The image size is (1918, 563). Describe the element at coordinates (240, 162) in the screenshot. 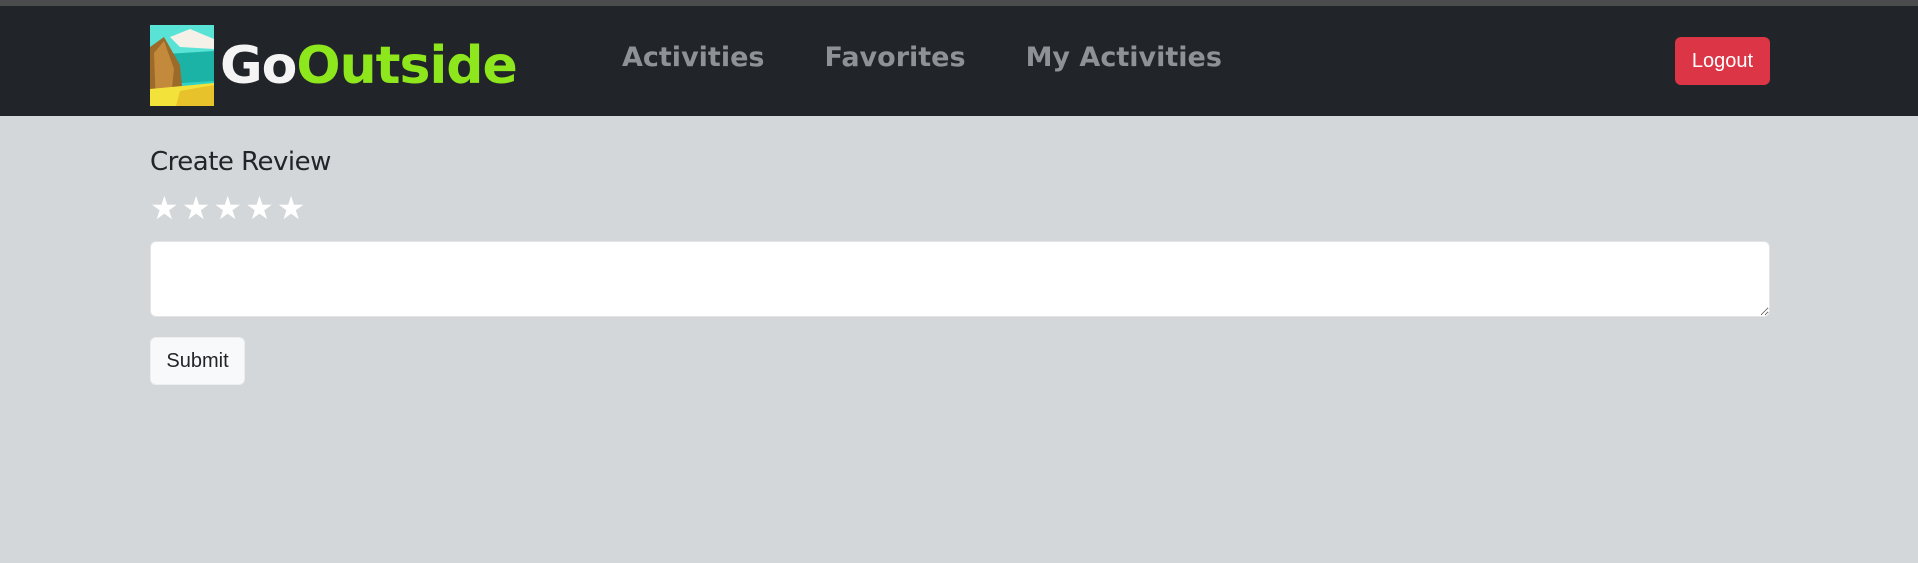

I see `page-title: Create Review` at that location.